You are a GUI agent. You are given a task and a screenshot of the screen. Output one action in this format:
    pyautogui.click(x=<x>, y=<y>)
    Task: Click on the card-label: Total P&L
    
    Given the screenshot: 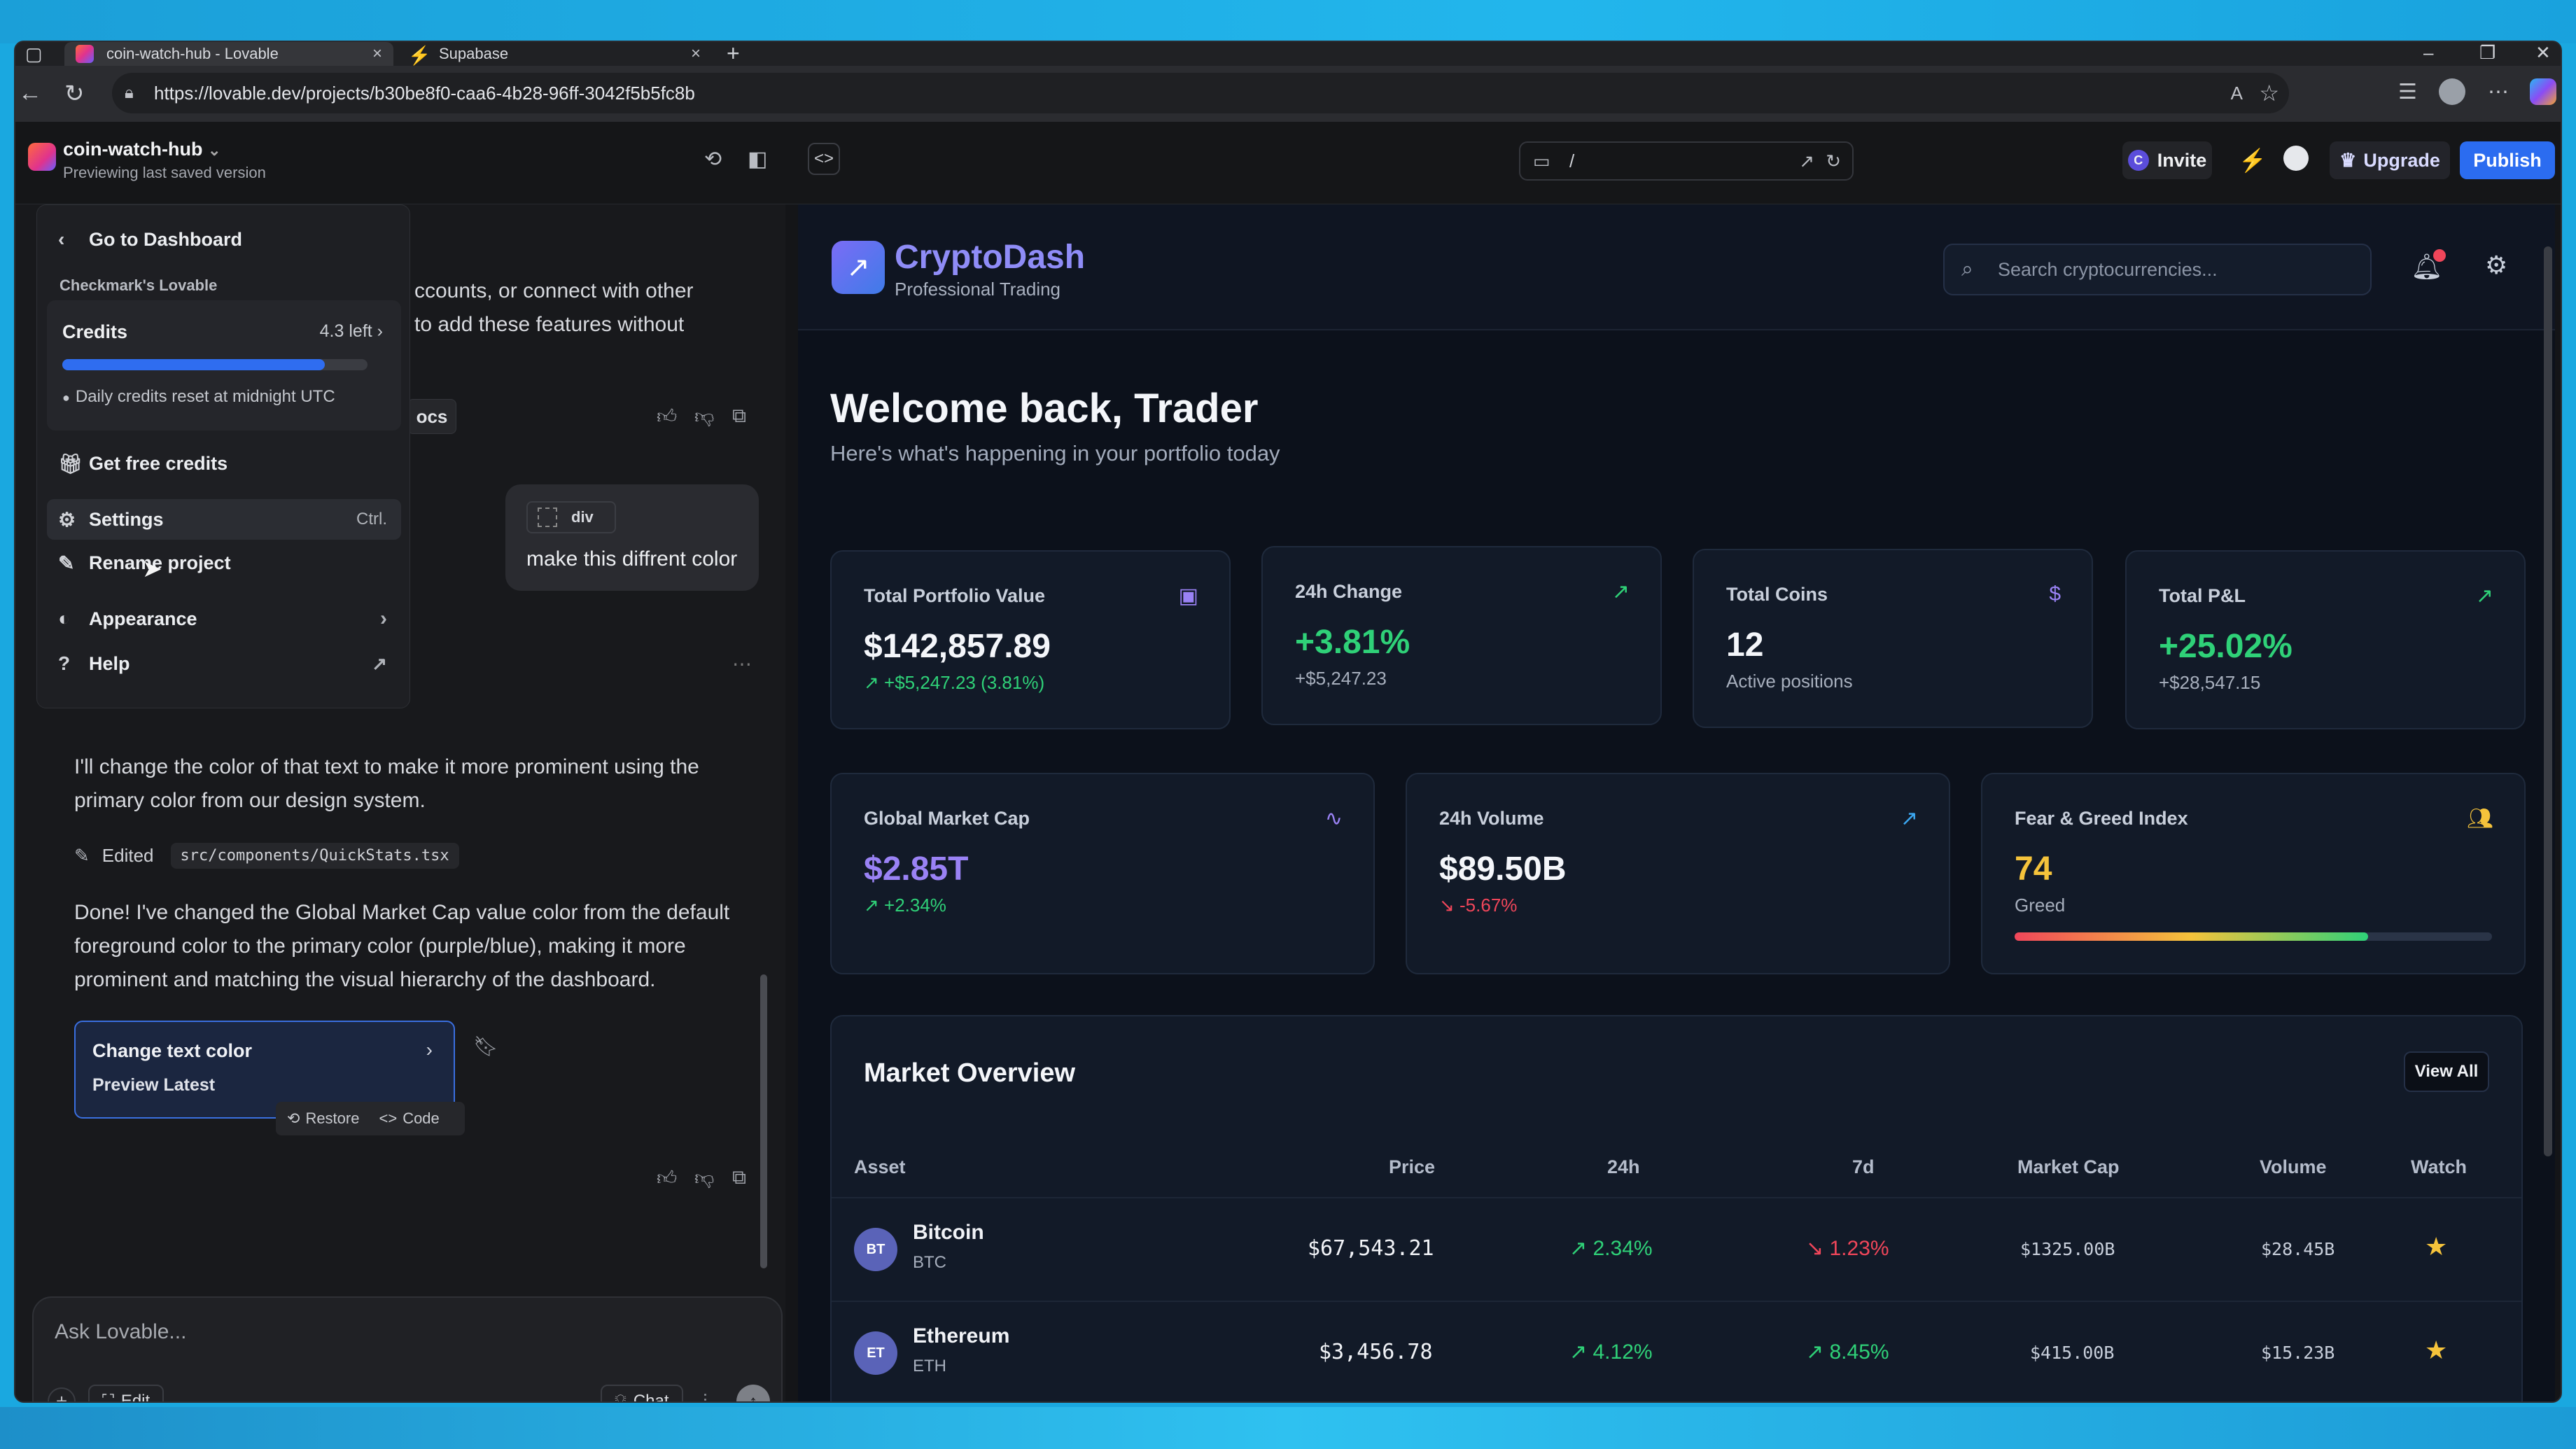 What is the action you would take?
    pyautogui.click(x=2202, y=595)
    